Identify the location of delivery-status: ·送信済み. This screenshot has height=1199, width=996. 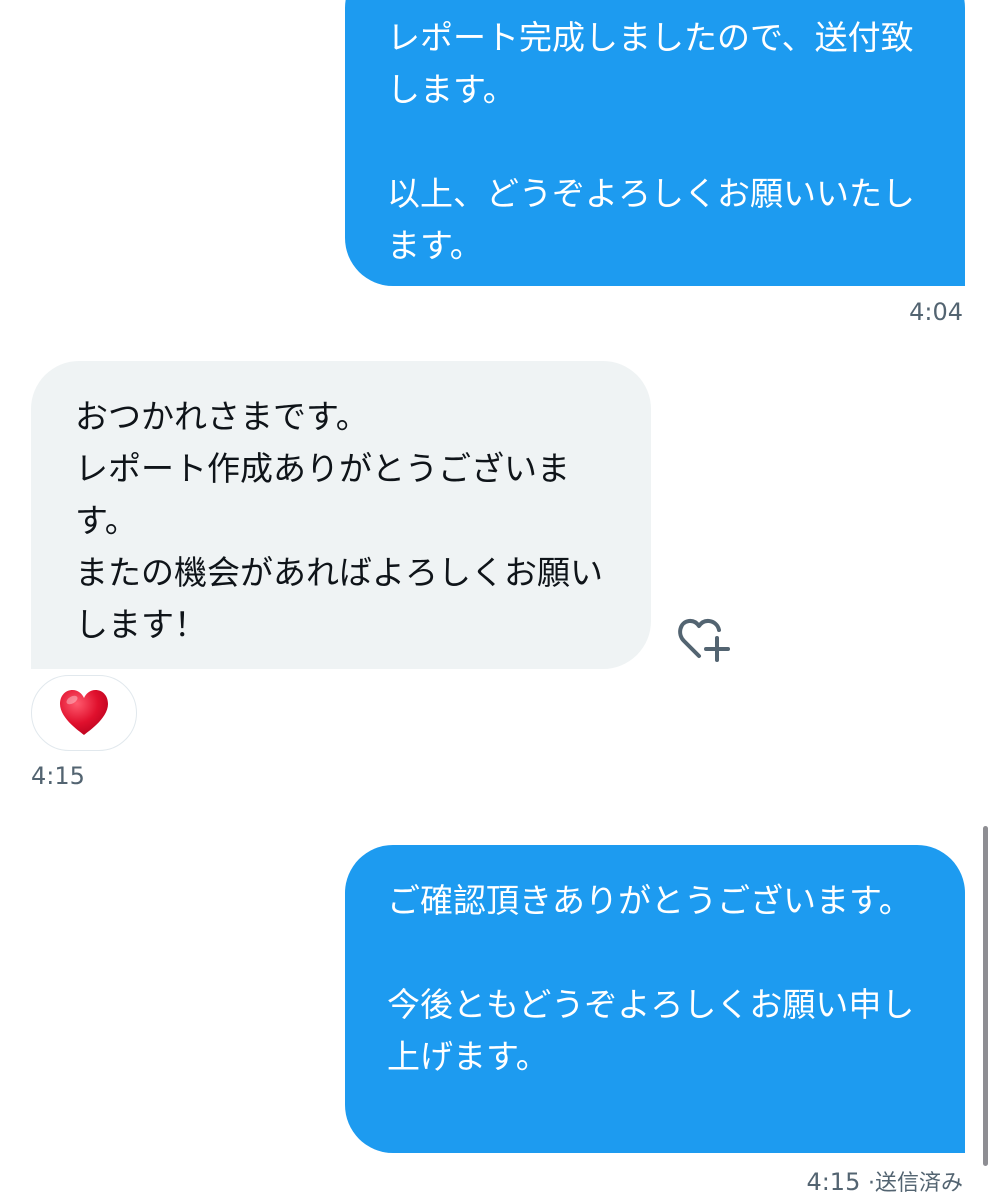
(915, 1183).